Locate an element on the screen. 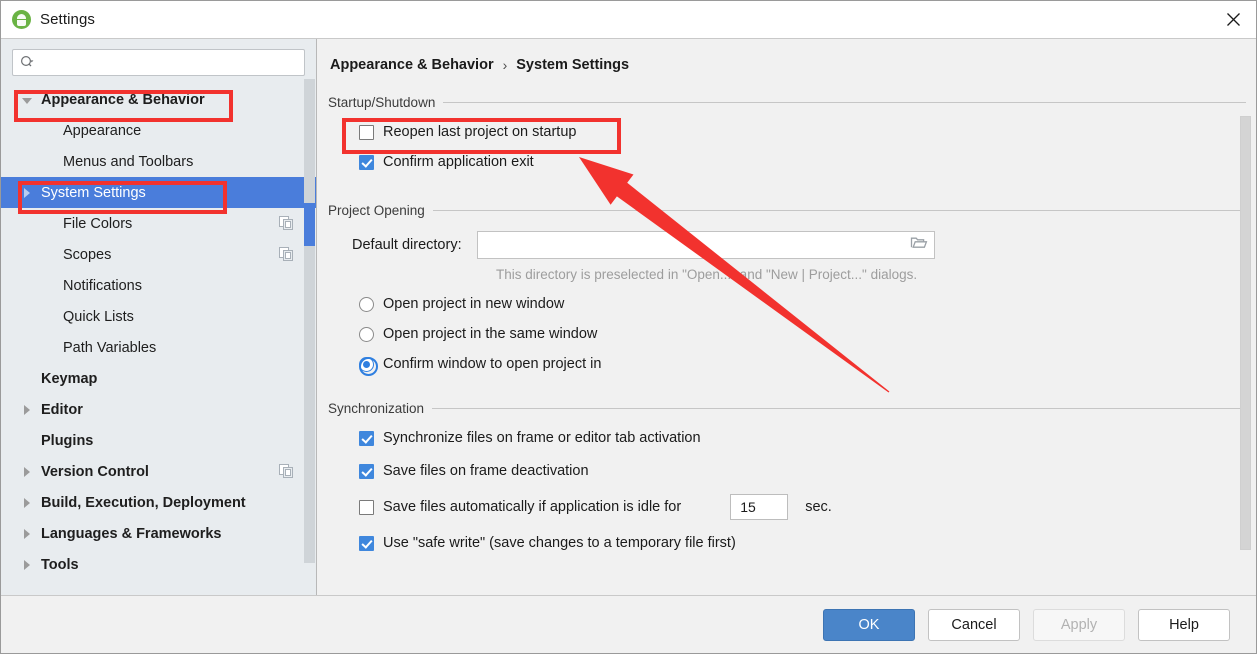  sidebar-item-appearance: Appearance is located at coordinates (158, 130).